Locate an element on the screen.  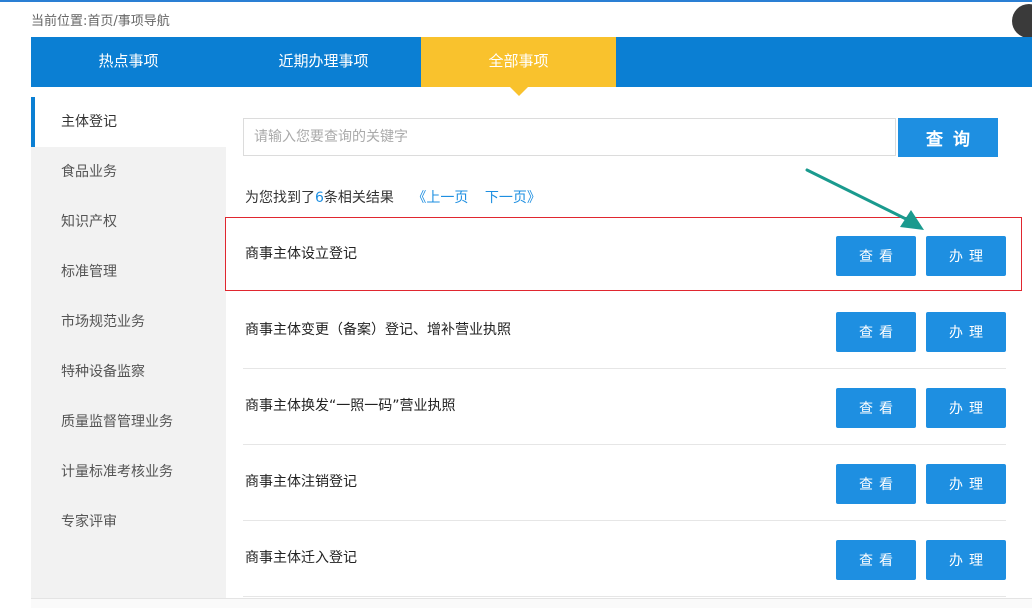
sidebar-item-intellectual-property: 知识产权 is located at coordinates (128, 222).